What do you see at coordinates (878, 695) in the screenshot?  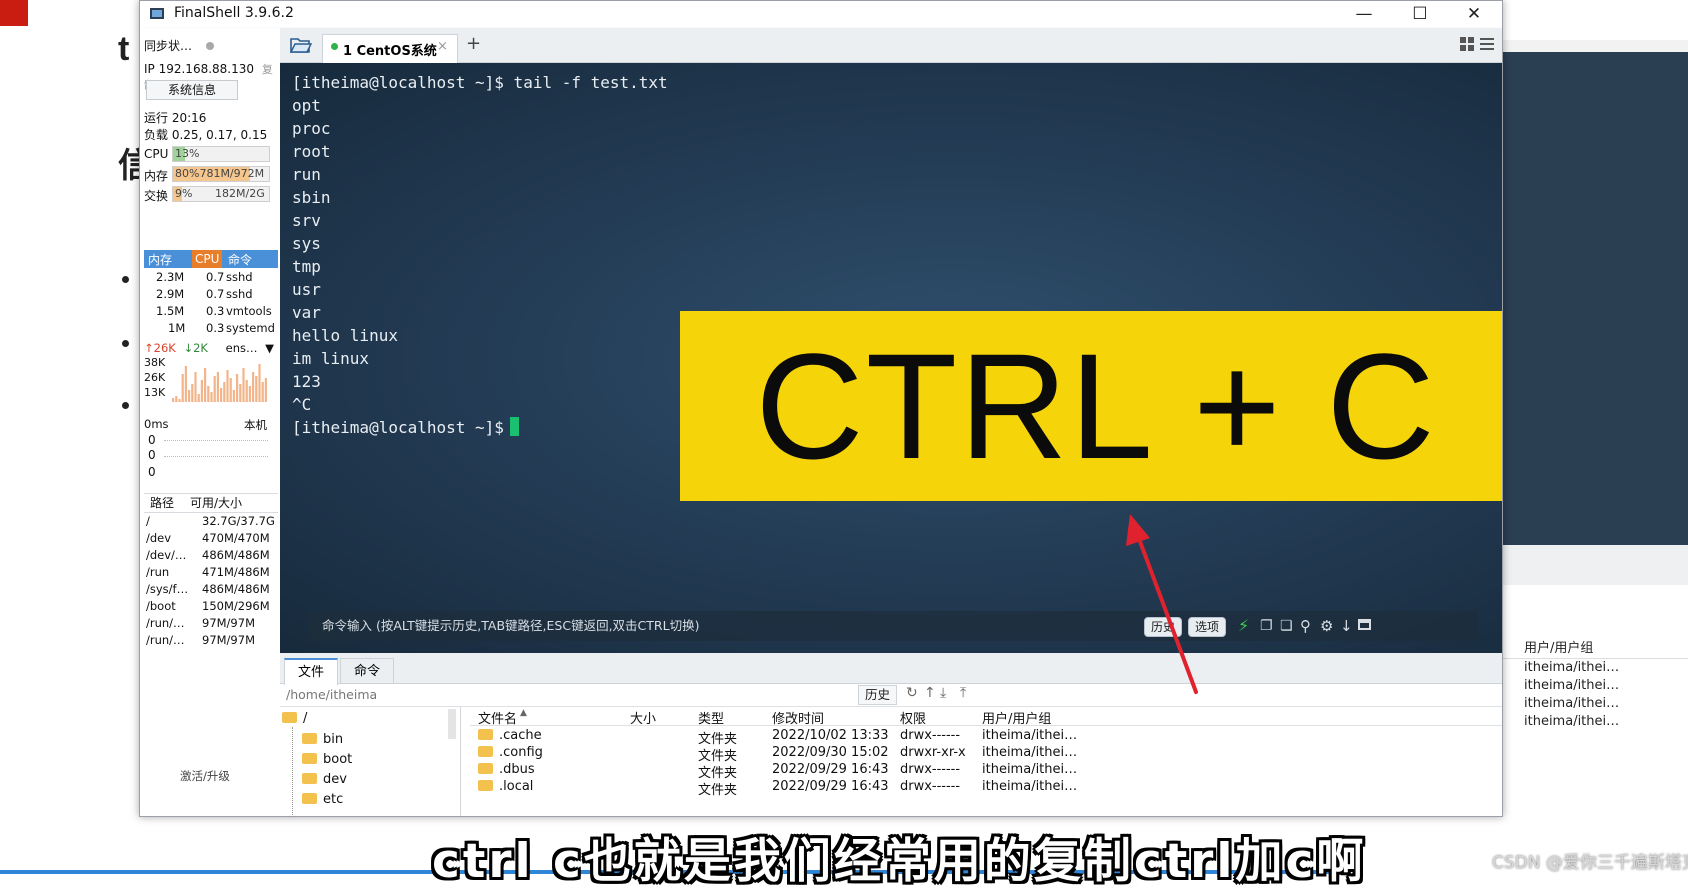 I see `path-history-button: 历史` at bounding box center [878, 695].